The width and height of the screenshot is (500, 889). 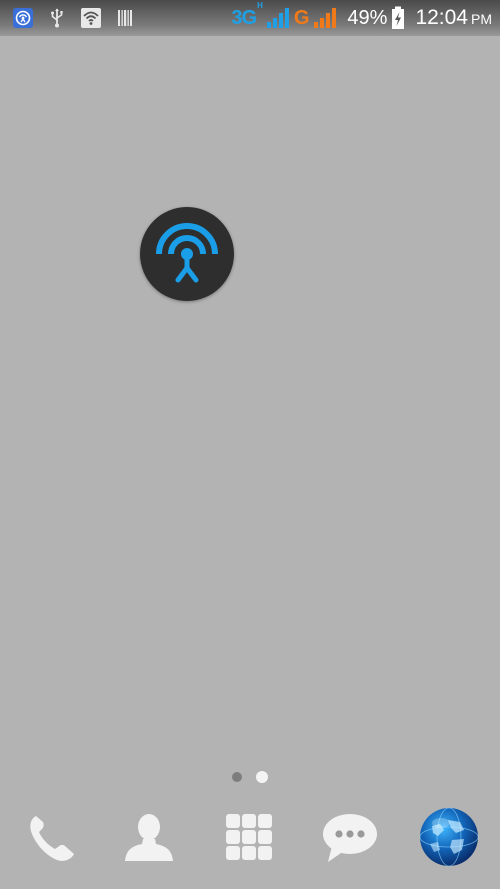 I want to click on signal-sim1-icon, so click(x=278, y=18).